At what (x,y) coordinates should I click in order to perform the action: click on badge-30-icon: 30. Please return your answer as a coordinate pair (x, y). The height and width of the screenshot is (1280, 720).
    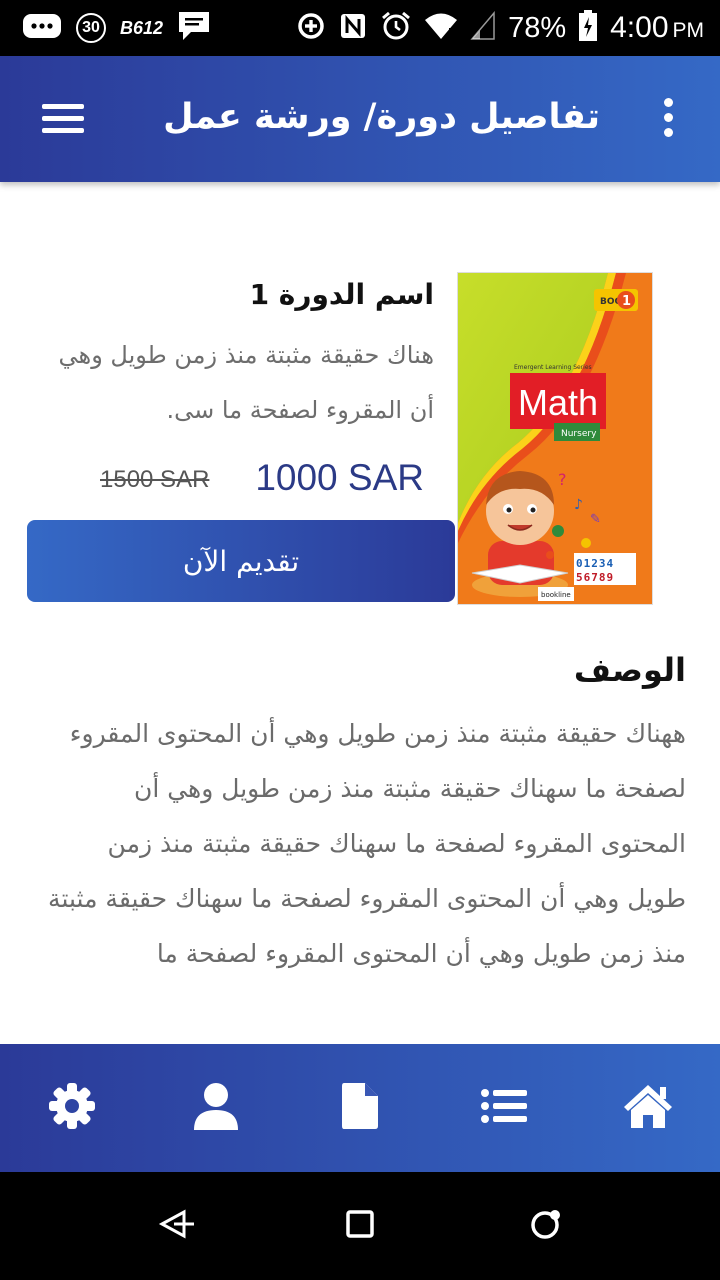
    Looking at the image, I should click on (91, 28).